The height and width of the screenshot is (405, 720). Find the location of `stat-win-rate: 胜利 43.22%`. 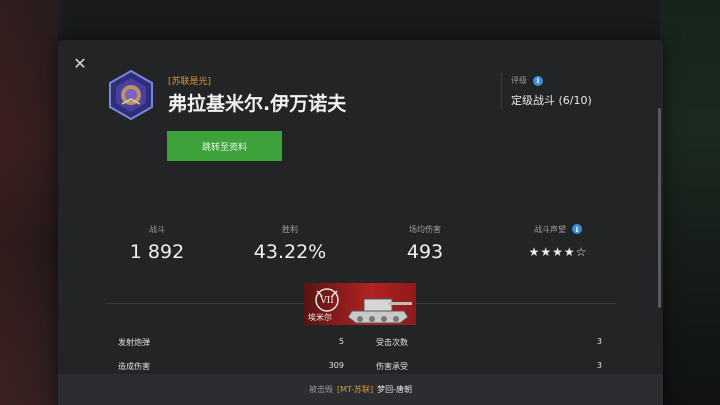

stat-win-rate: 胜利 43.22% is located at coordinates (290, 243).